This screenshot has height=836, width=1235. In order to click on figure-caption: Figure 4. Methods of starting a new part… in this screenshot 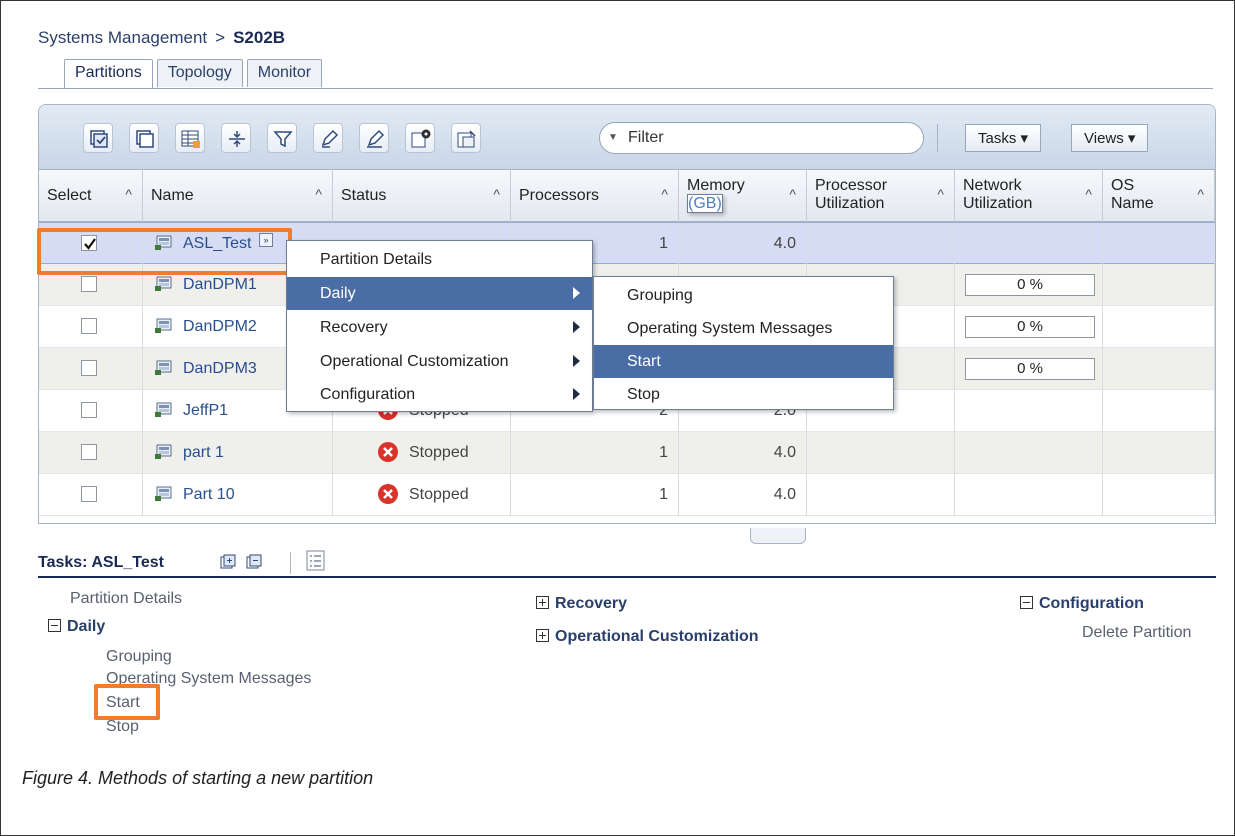, I will do `click(198, 778)`.